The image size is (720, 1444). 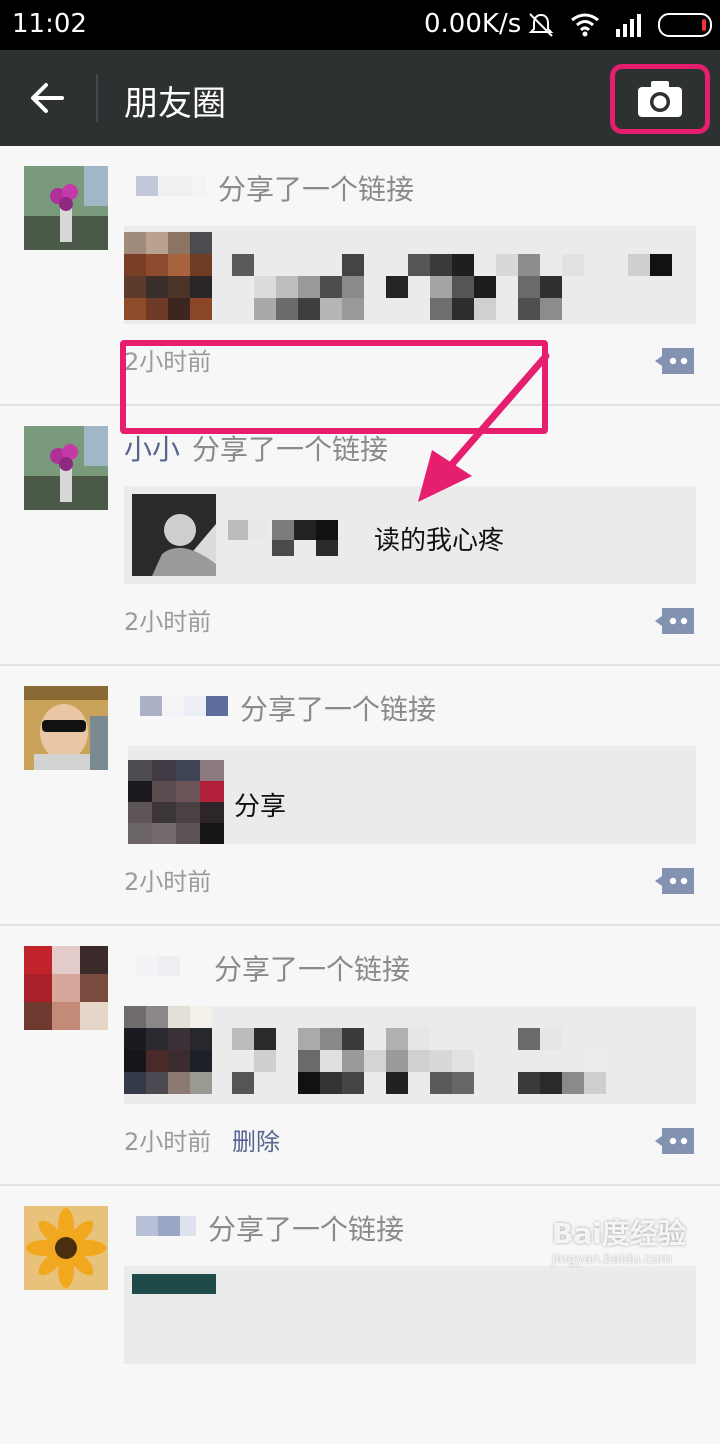 I want to click on title-divider, so click(x=97, y=98).